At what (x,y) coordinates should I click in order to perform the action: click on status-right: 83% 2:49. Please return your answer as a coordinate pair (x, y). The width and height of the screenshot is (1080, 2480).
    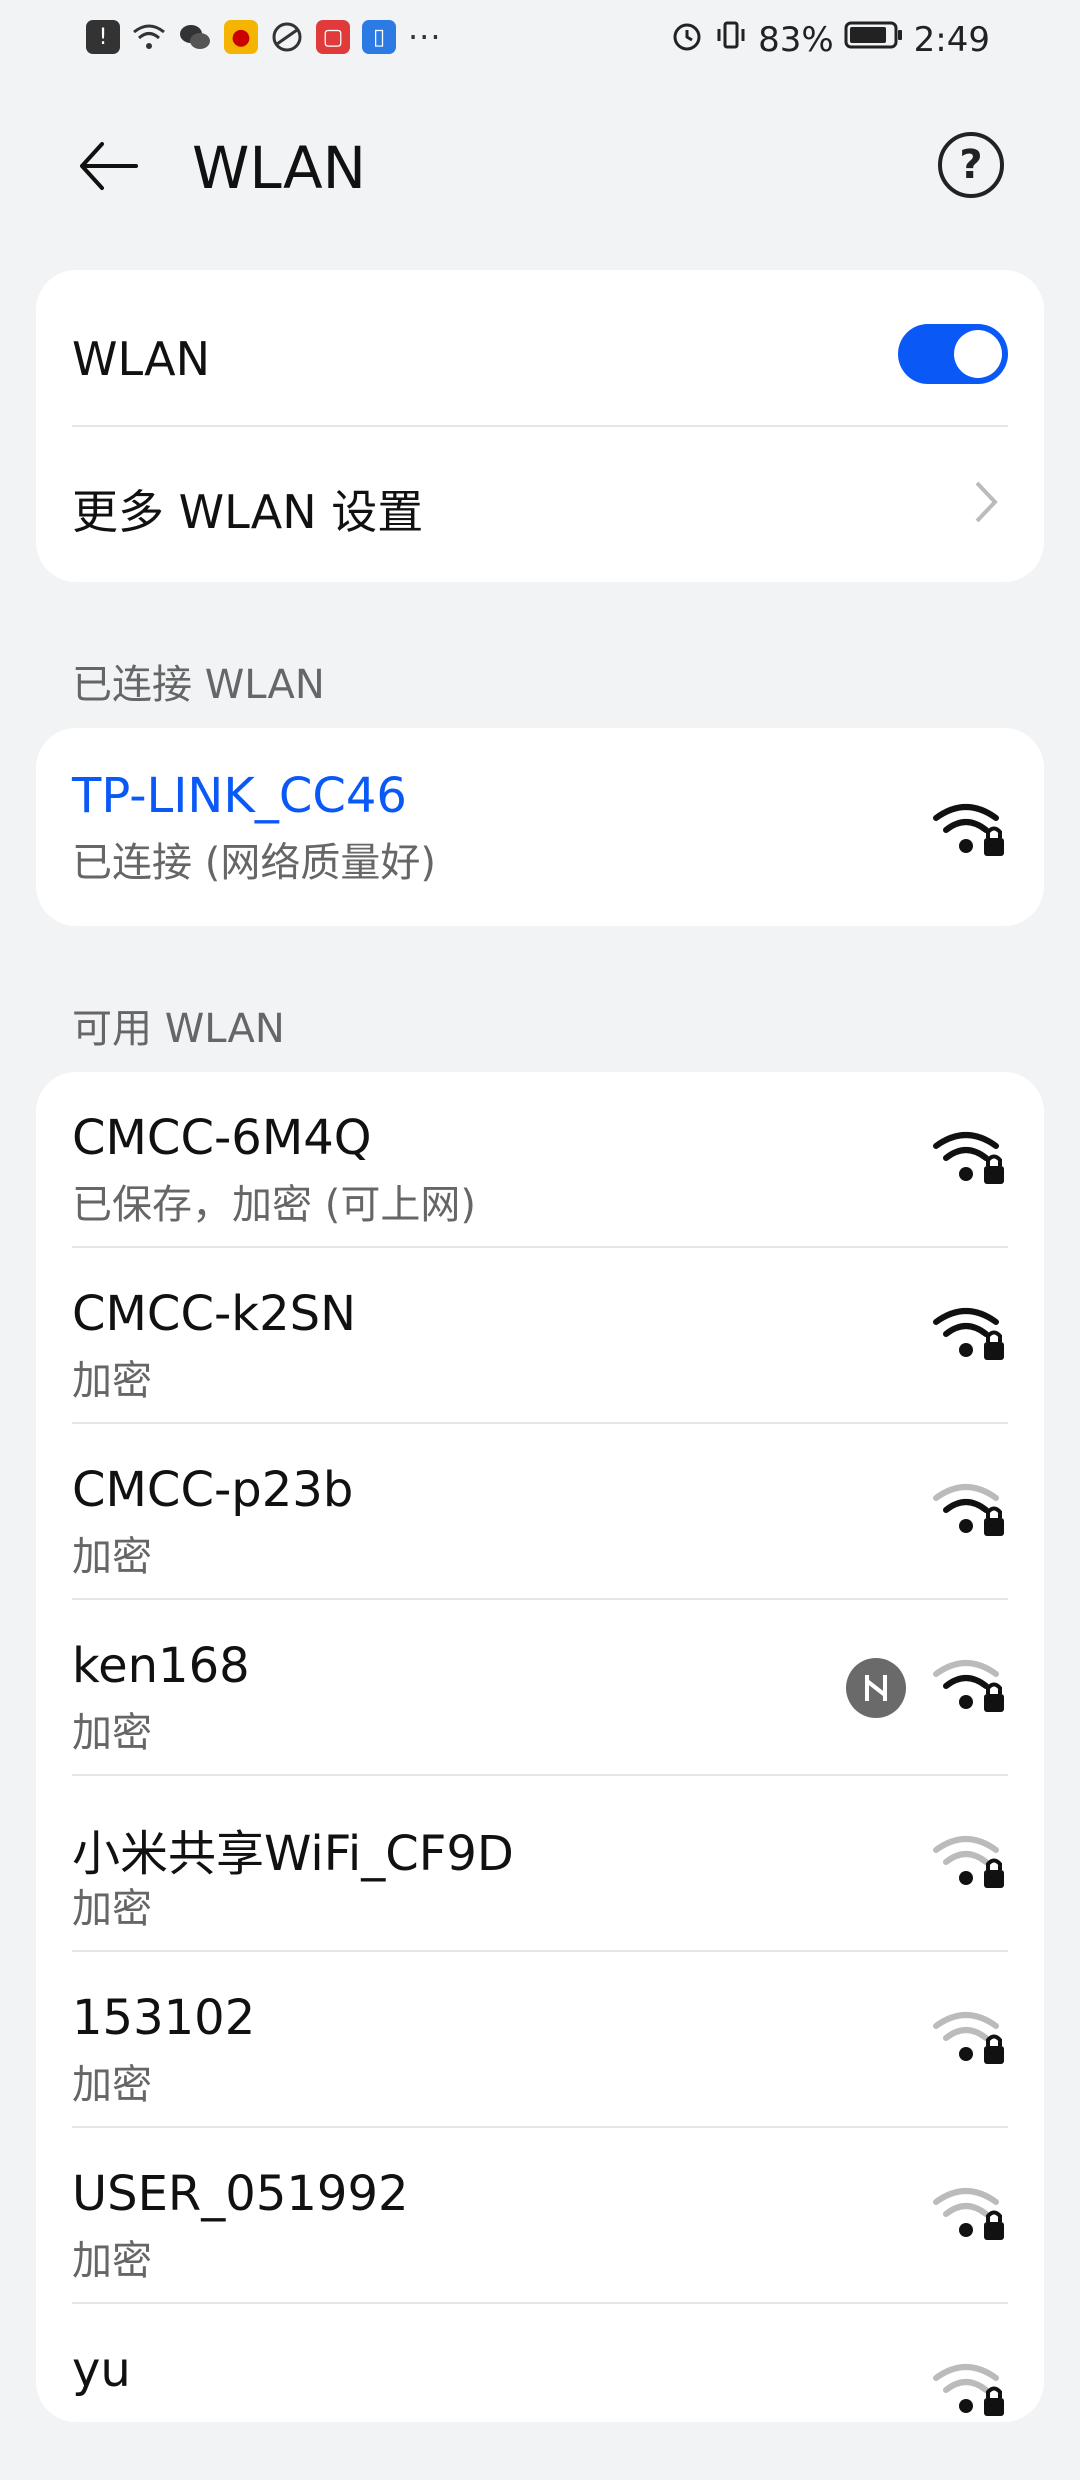
    Looking at the image, I should click on (830, 39).